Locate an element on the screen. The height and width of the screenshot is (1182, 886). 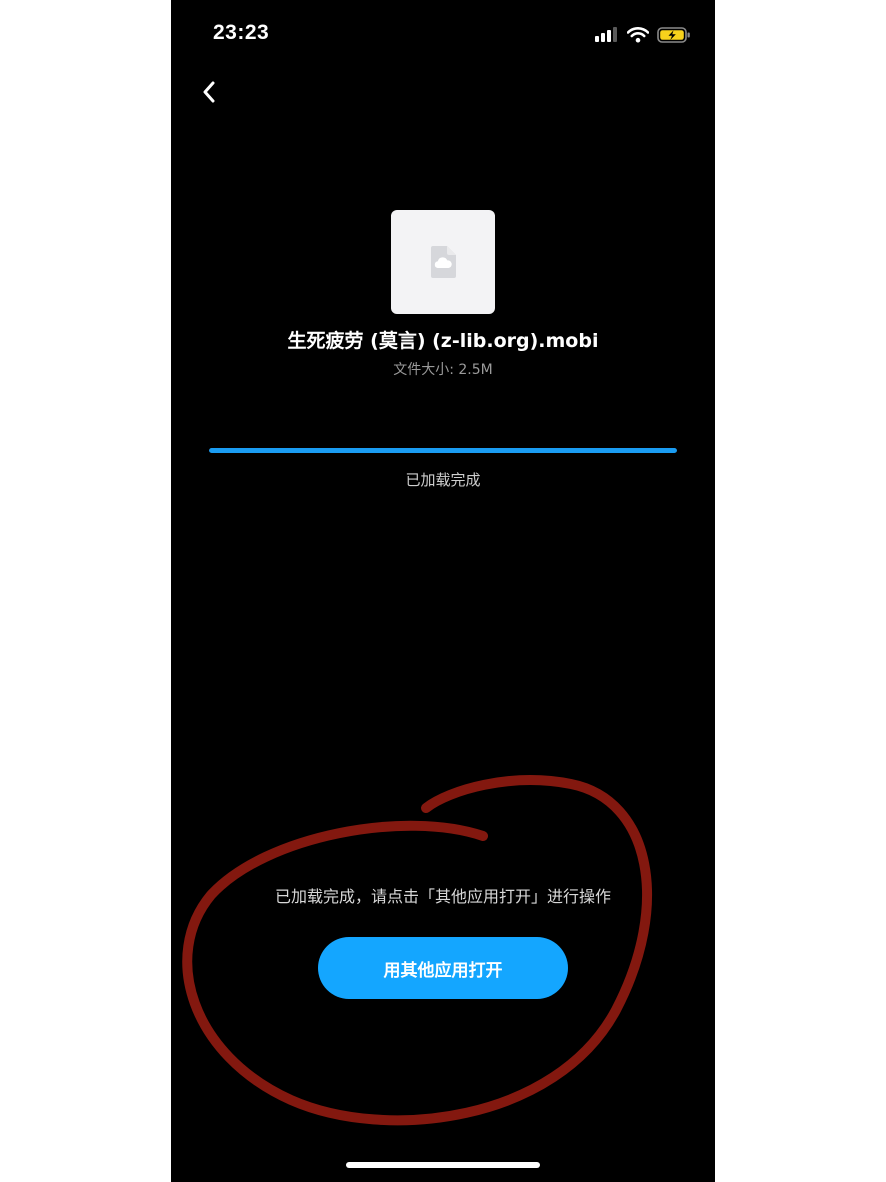
status-time: 23:23 is located at coordinates (241, 32).